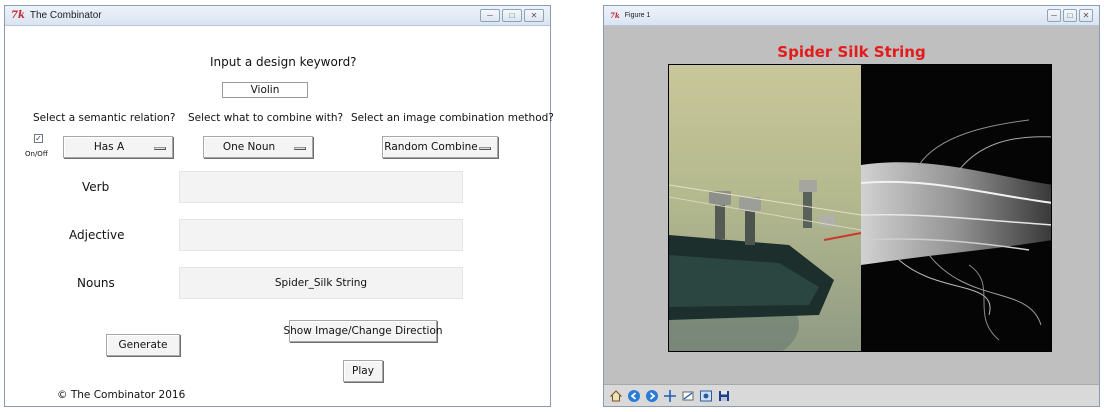 This screenshot has height=412, width=1104. What do you see at coordinates (706, 396) in the screenshot?
I see `configure-icon` at bounding box center [706, 396].